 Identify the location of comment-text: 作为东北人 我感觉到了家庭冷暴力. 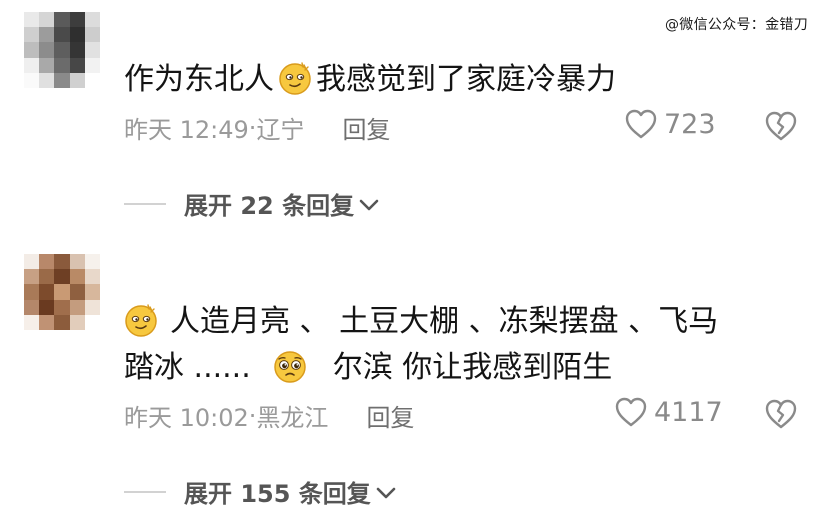
(370, 80).